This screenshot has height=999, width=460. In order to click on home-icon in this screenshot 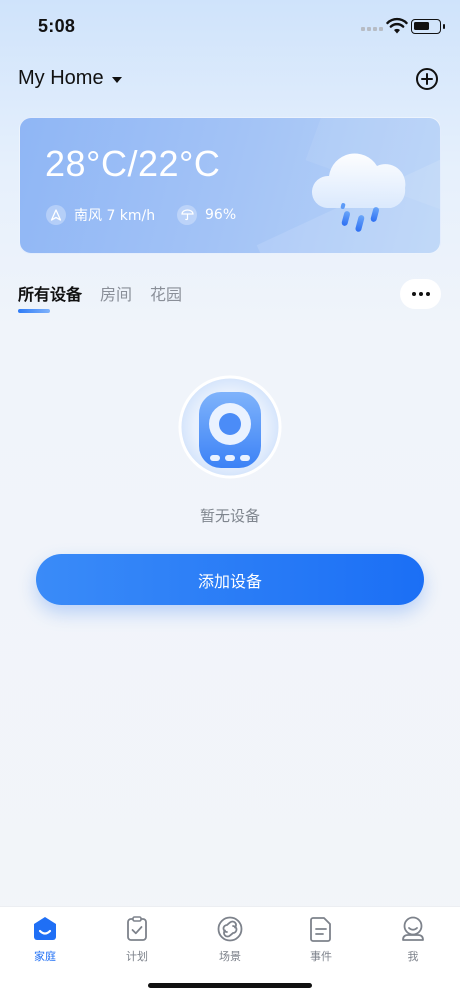, I will do `click(45, 928)`.